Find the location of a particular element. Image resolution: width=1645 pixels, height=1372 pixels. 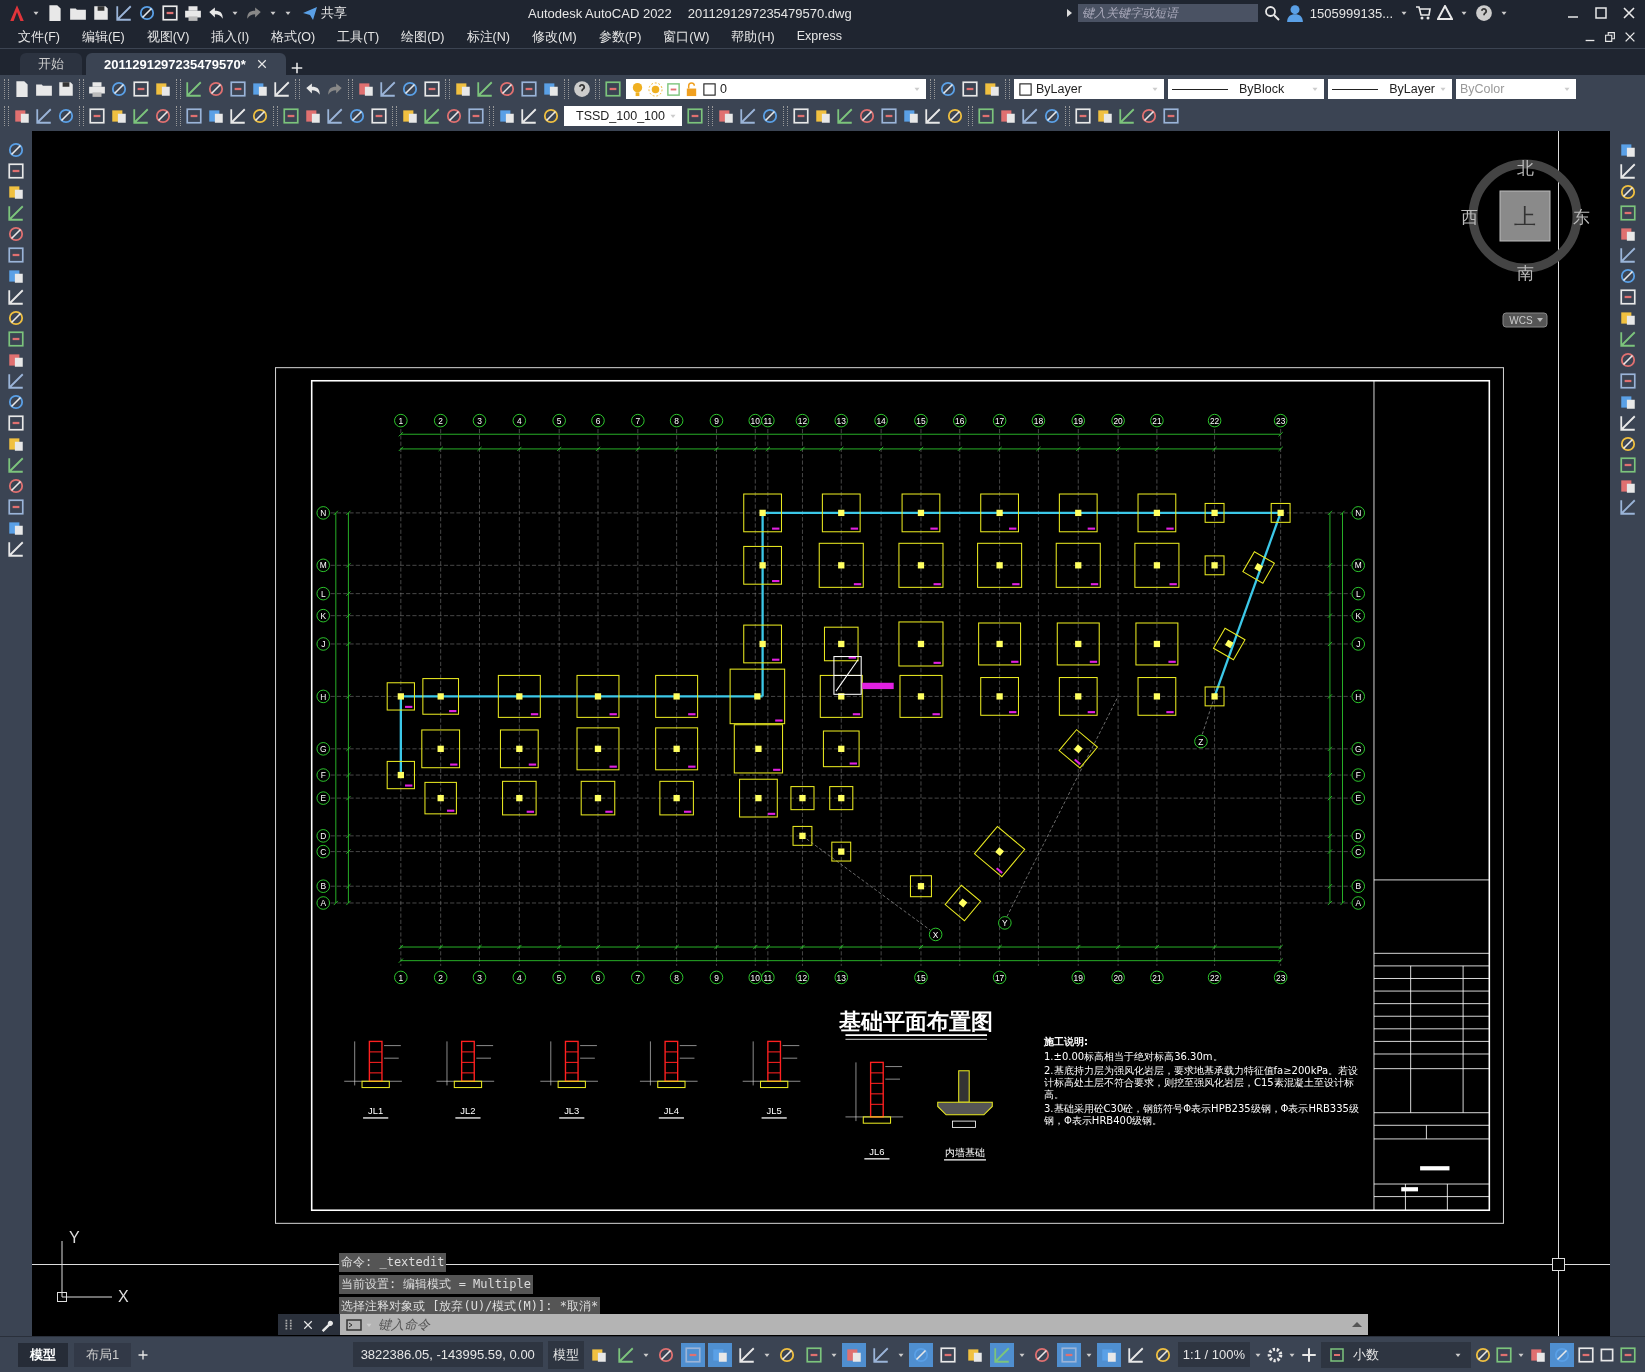

document-tab: 开始 is located at coordinates (51, 64).